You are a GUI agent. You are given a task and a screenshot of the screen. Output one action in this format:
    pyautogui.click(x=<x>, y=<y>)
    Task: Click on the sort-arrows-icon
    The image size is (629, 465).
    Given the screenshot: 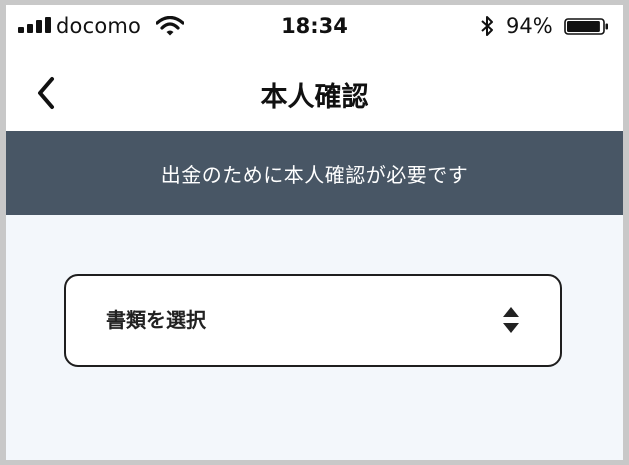 What is the action you would take?
    pyautogui.click(x=511, y=320)
    